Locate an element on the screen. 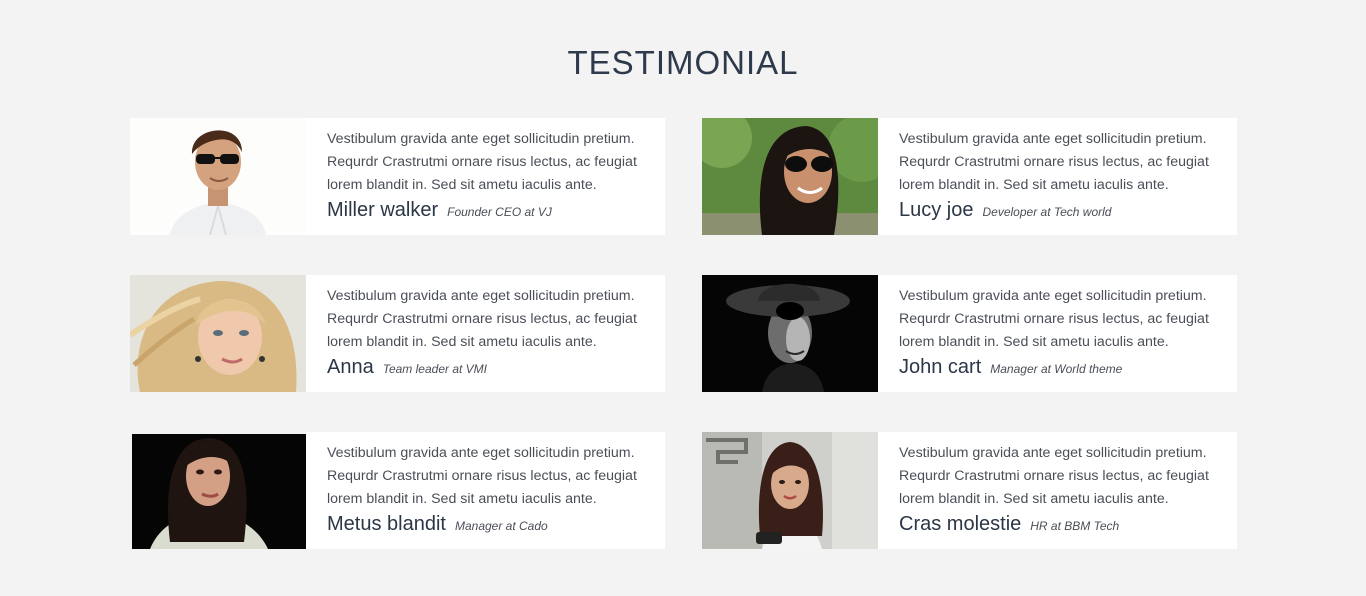  author-role: Founder CEO at VJ is located at coordinates (499, 212).